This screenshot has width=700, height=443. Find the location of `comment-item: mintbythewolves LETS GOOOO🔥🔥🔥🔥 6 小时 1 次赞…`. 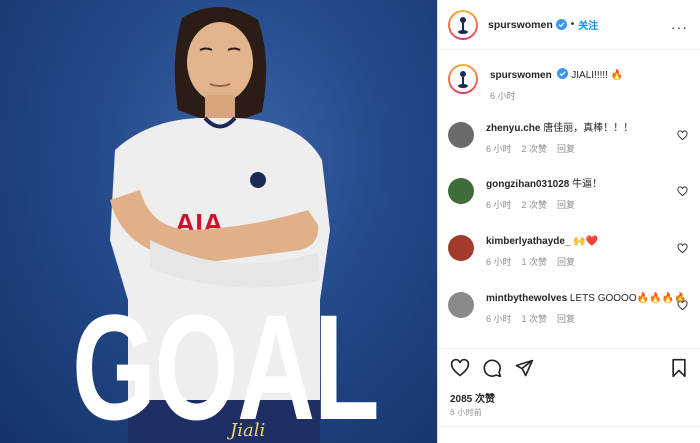

comment-item: mintbythewolves LETS GOOOO🔥🔥🔥🔥 6 小时 1 次赞… is located at coordinates (569, 309).